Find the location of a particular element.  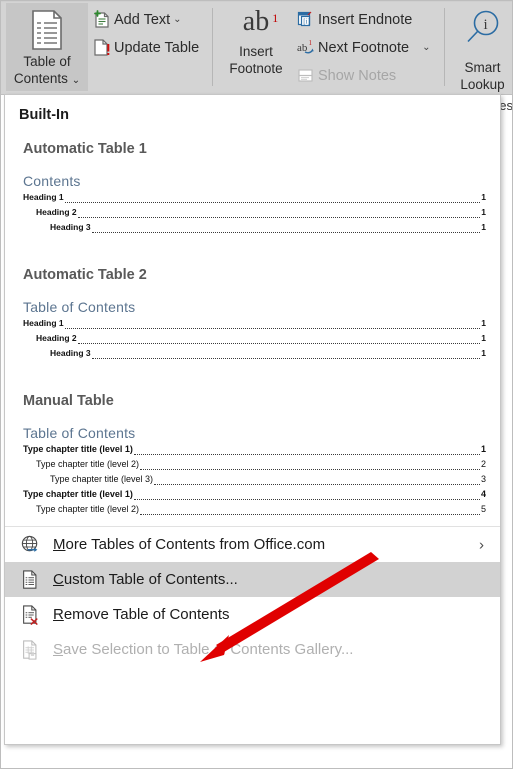

insert-endnote-label: Insert Endnote is located at coordinates (365, 19).